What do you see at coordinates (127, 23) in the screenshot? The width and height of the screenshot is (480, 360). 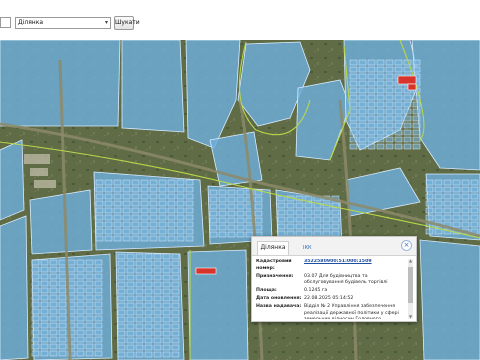 I see `search-button: Шукати` at bounding box center [127, 23].